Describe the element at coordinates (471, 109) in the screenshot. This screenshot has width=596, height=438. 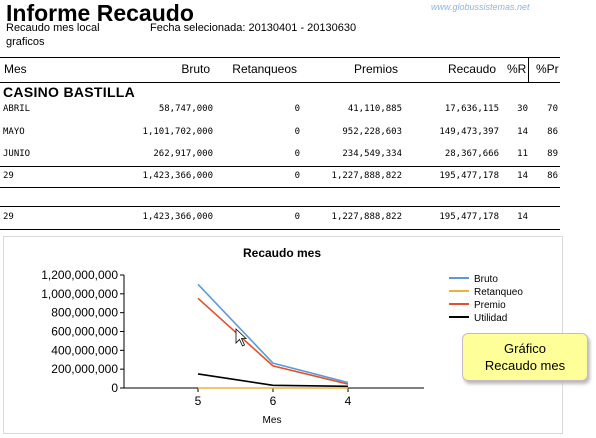
I see `cell-recaudo: 17,636,115` at that location.